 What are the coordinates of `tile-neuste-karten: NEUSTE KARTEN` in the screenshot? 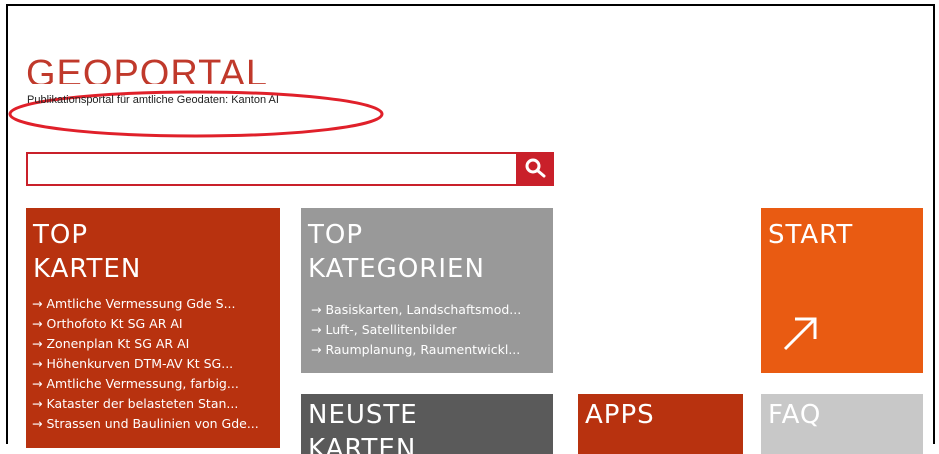 It's located at (427, 424).